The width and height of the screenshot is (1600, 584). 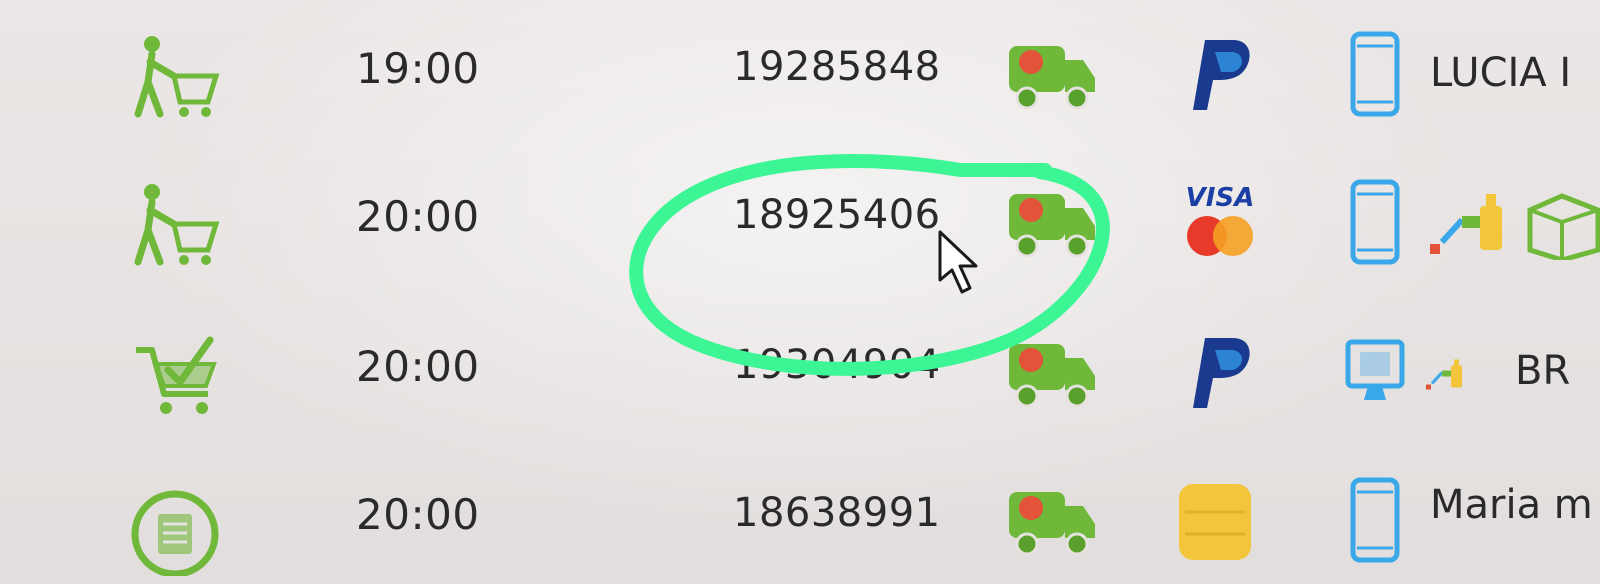 What do you see at coordinates (837, 67) in the screenshot?
I see `order-number: 19285848` at bounding box center [837, 67].